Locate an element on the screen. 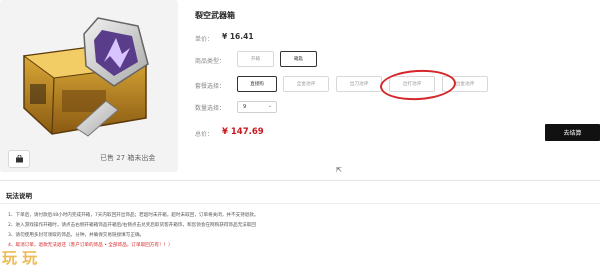  sold-count-text: 已售 27 箱未出金 is located at coordinates (128, 158).